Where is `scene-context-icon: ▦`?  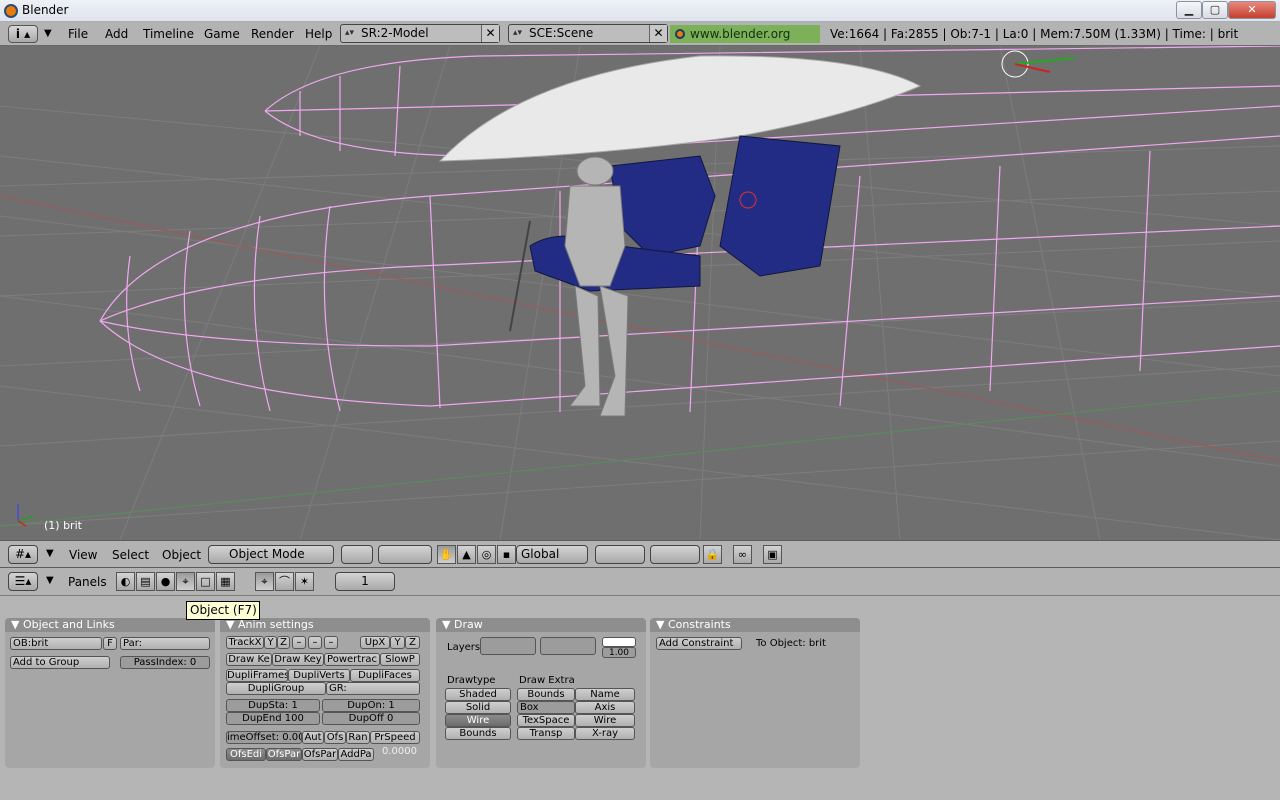
scene-context-icon: ▦ is located at coordinates (225, 581).